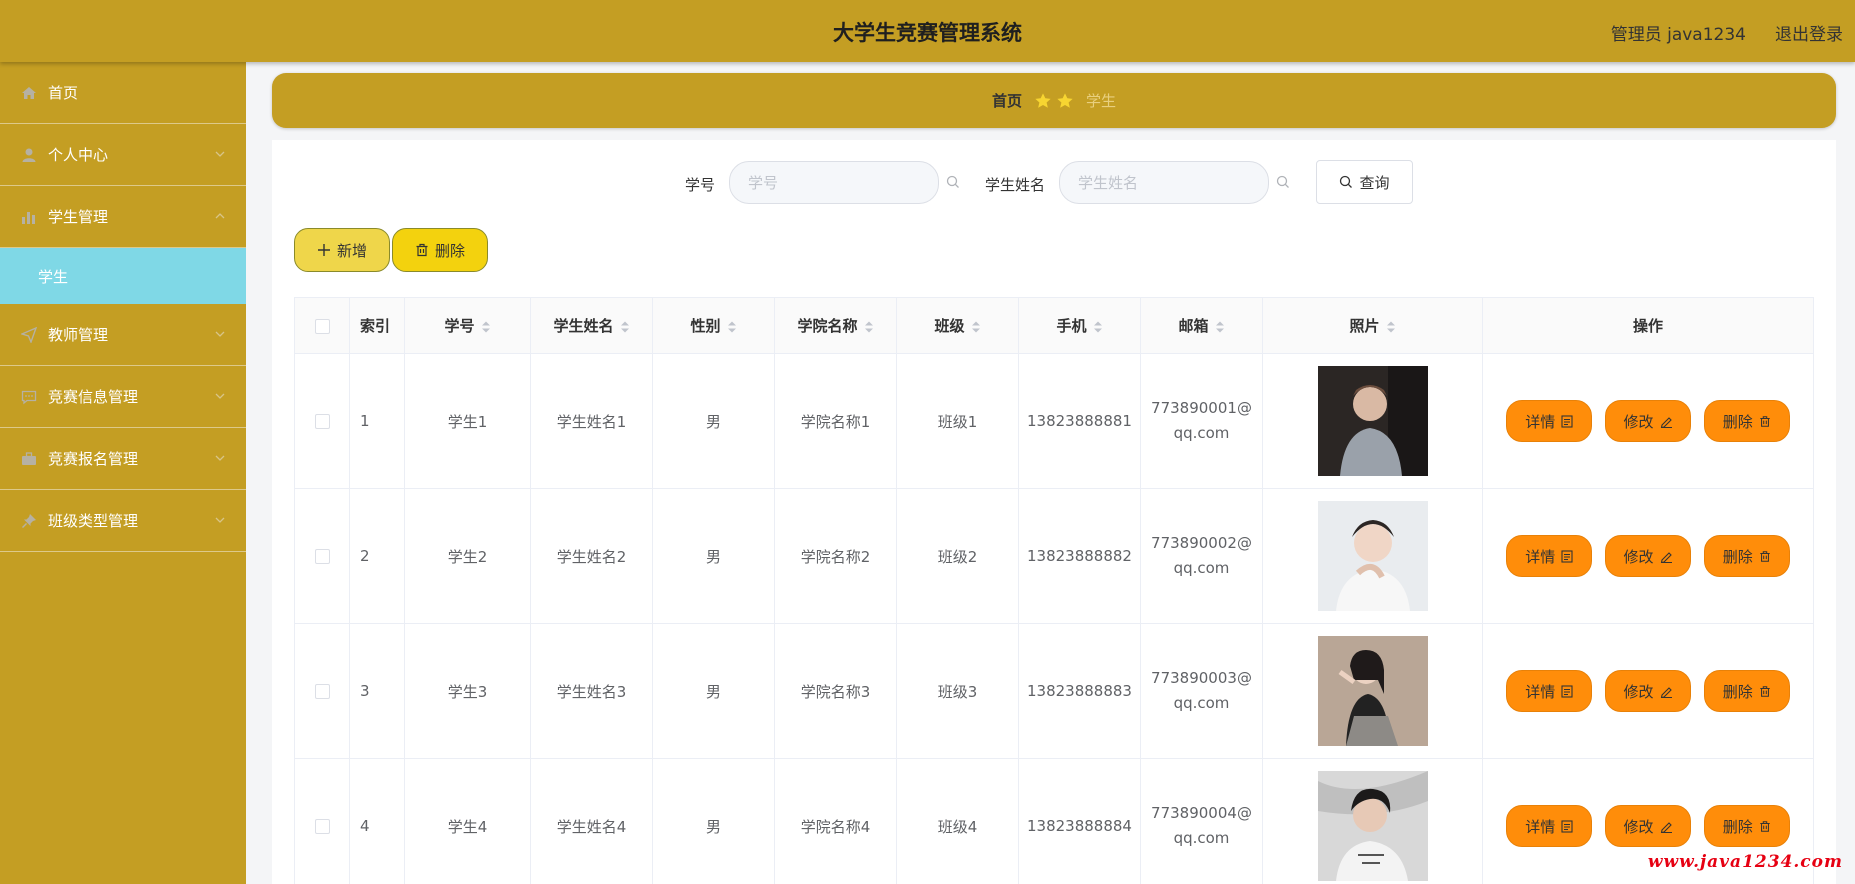  Describe the element at coordinates (123, 276) in the screenshot. I see `sidebar-subitem-student: 学生` at that location.